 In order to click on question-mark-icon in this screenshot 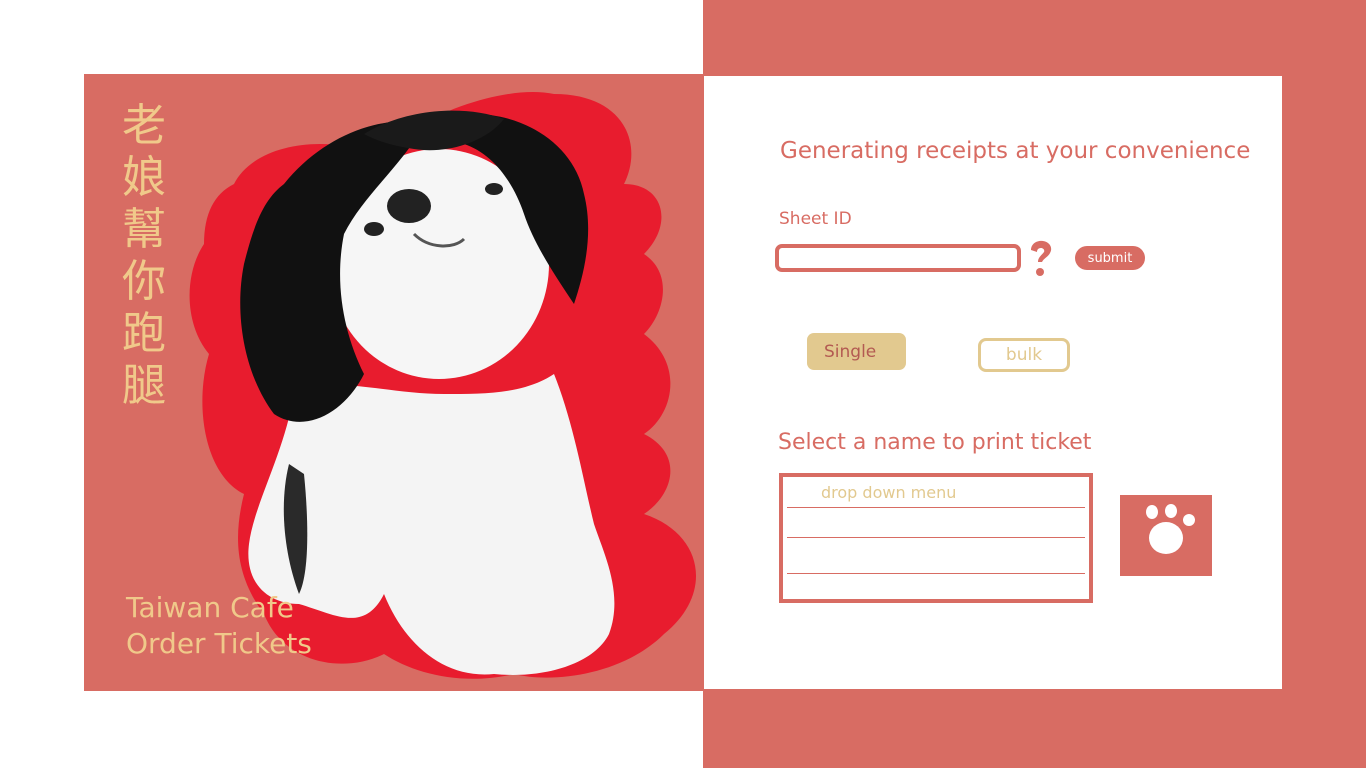, I will do `click(1041, 260)`.